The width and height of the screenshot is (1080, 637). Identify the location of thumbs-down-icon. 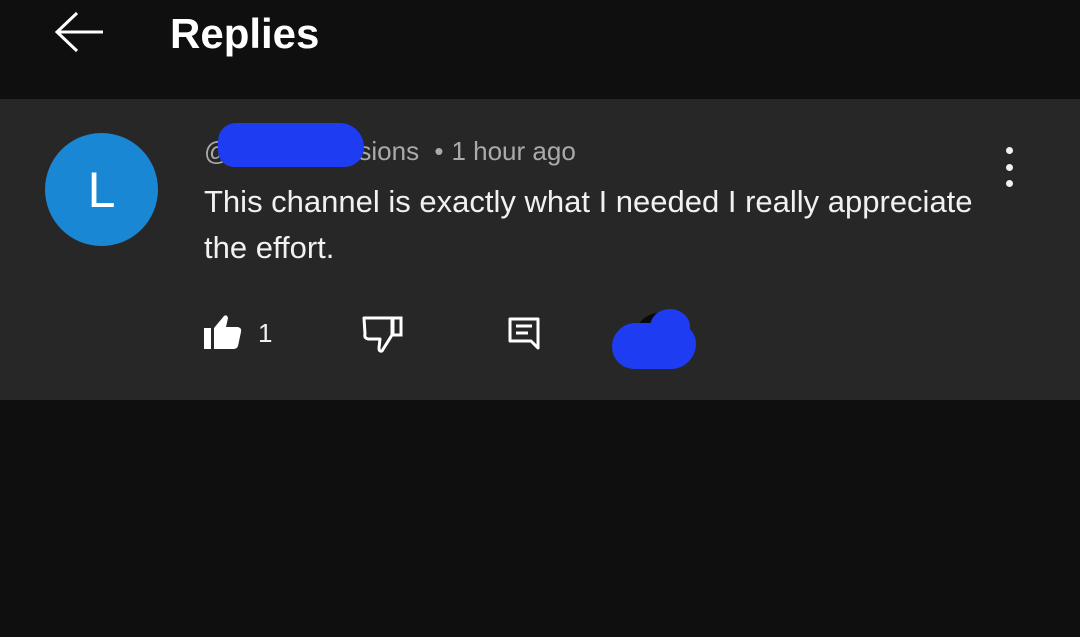
(382, 334).